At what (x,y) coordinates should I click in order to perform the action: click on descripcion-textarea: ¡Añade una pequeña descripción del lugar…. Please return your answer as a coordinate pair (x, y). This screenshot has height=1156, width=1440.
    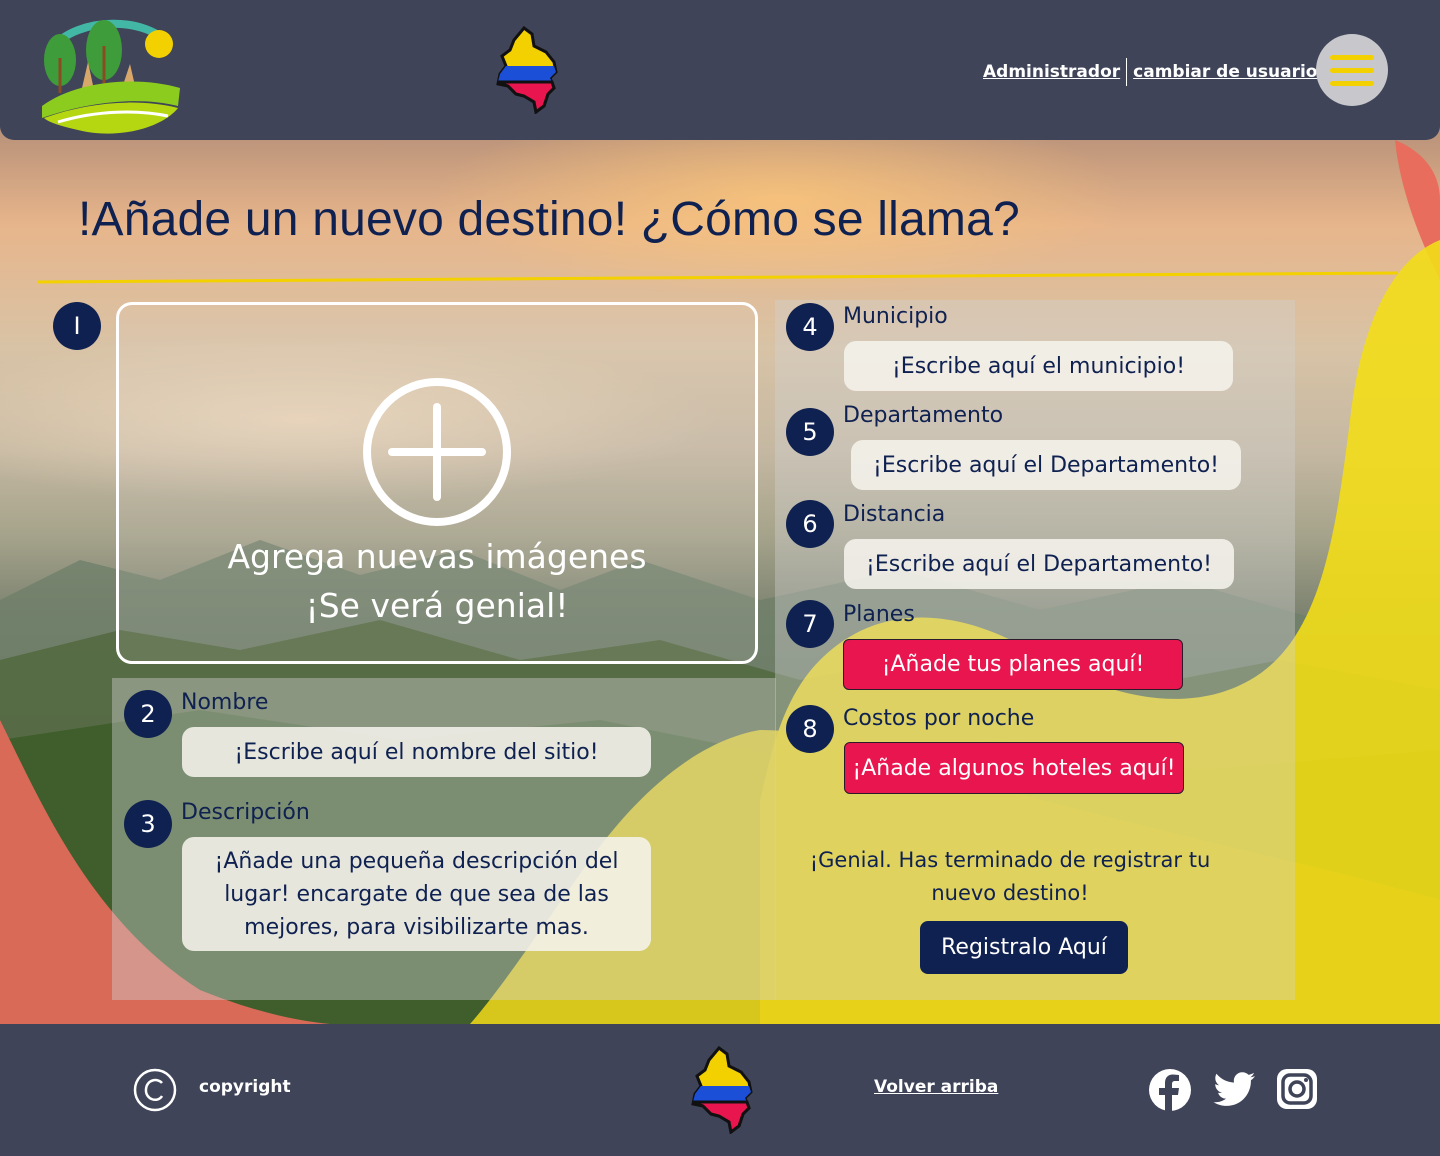
    Looking at the image, I should click on (416, 894).